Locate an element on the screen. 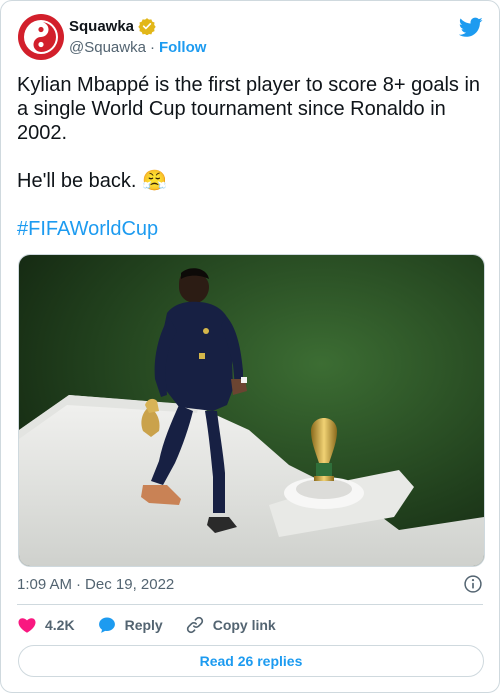 This screenshot has height=693, width=500. timestamp-row: 1:09 AM · Dec 19, 2022 is located at coordinates (250, 584).